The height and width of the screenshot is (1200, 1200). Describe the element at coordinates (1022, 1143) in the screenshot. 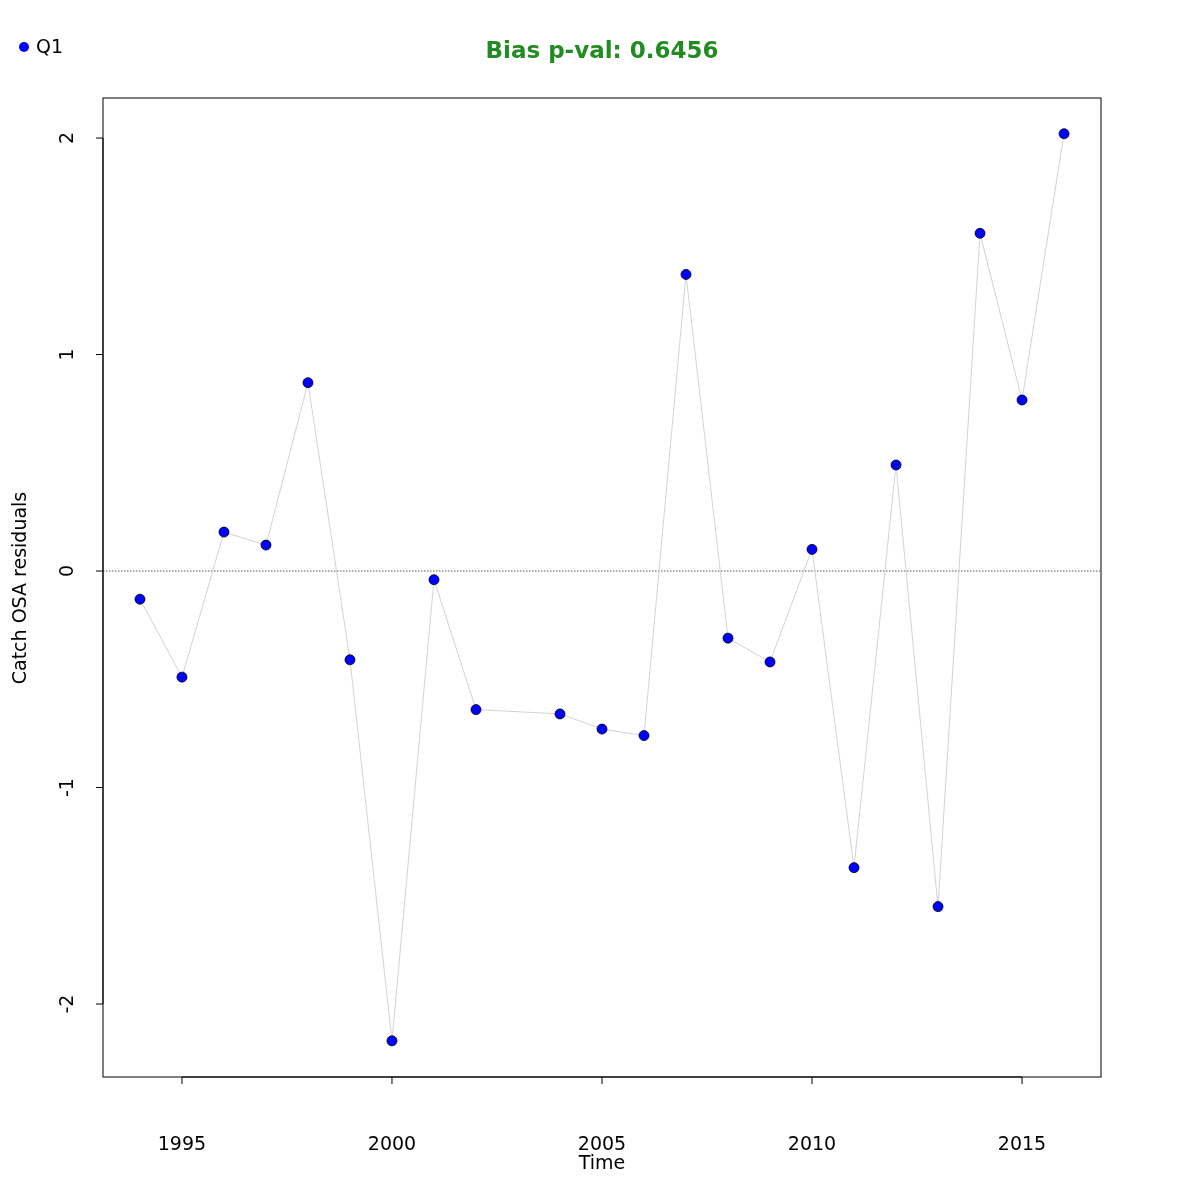

I see `tick-label: 2015` at that location.